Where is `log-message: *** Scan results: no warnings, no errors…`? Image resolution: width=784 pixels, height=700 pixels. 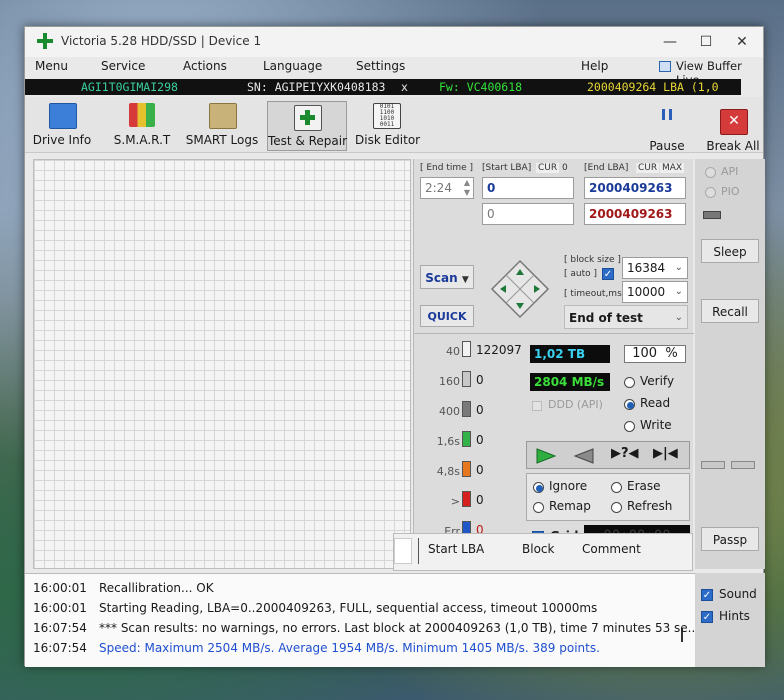
log-message: *** Scan results: no warnings, no errors… is located at coordinates (399, 628).